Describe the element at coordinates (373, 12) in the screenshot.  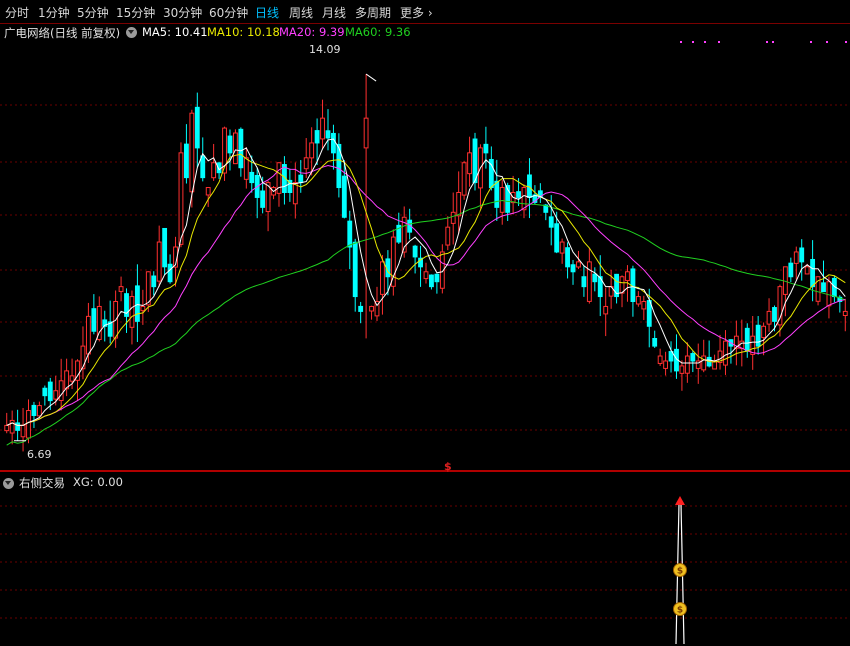
I see `tab-9: 多周期` at that location.